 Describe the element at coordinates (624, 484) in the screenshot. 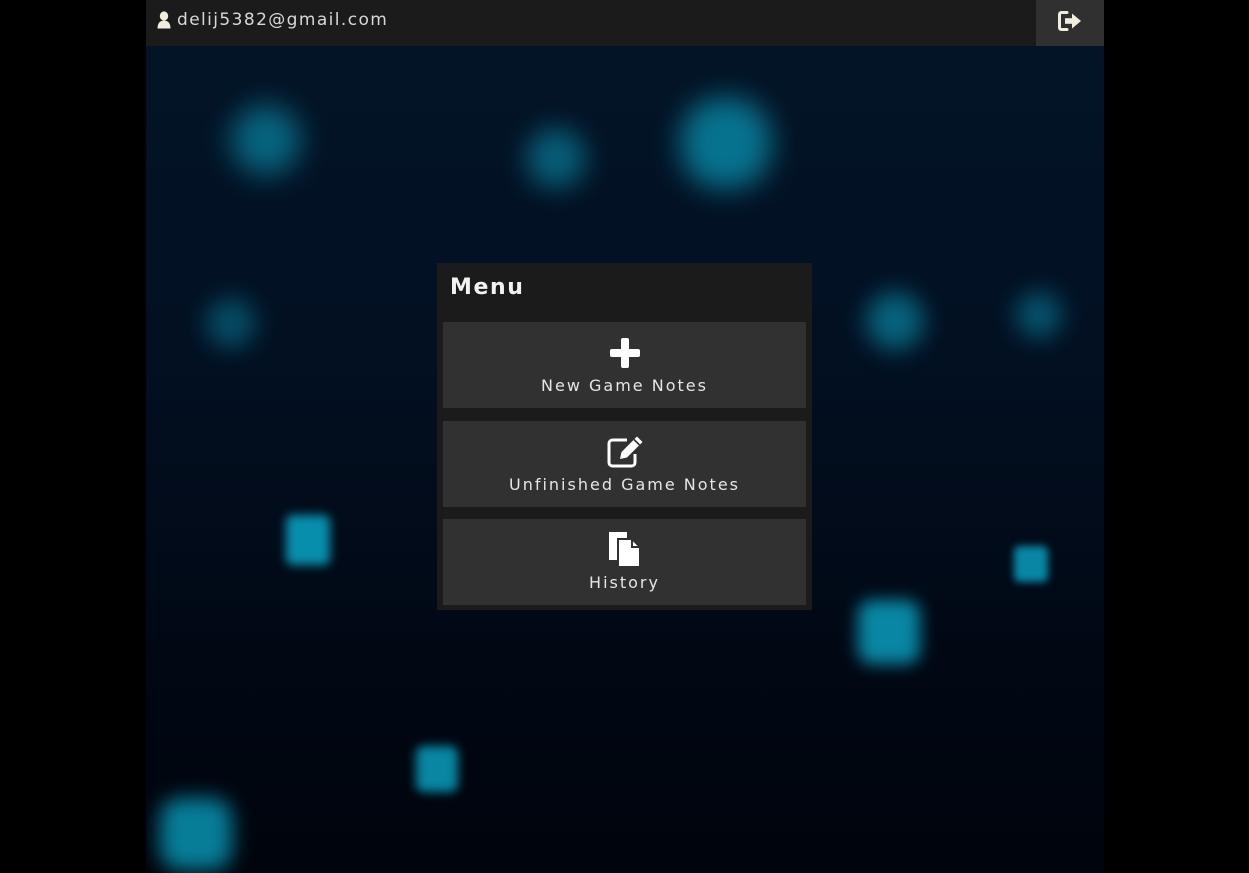

I see `unfinished-game-notes-label: Unfinished Game Notes` at that location.